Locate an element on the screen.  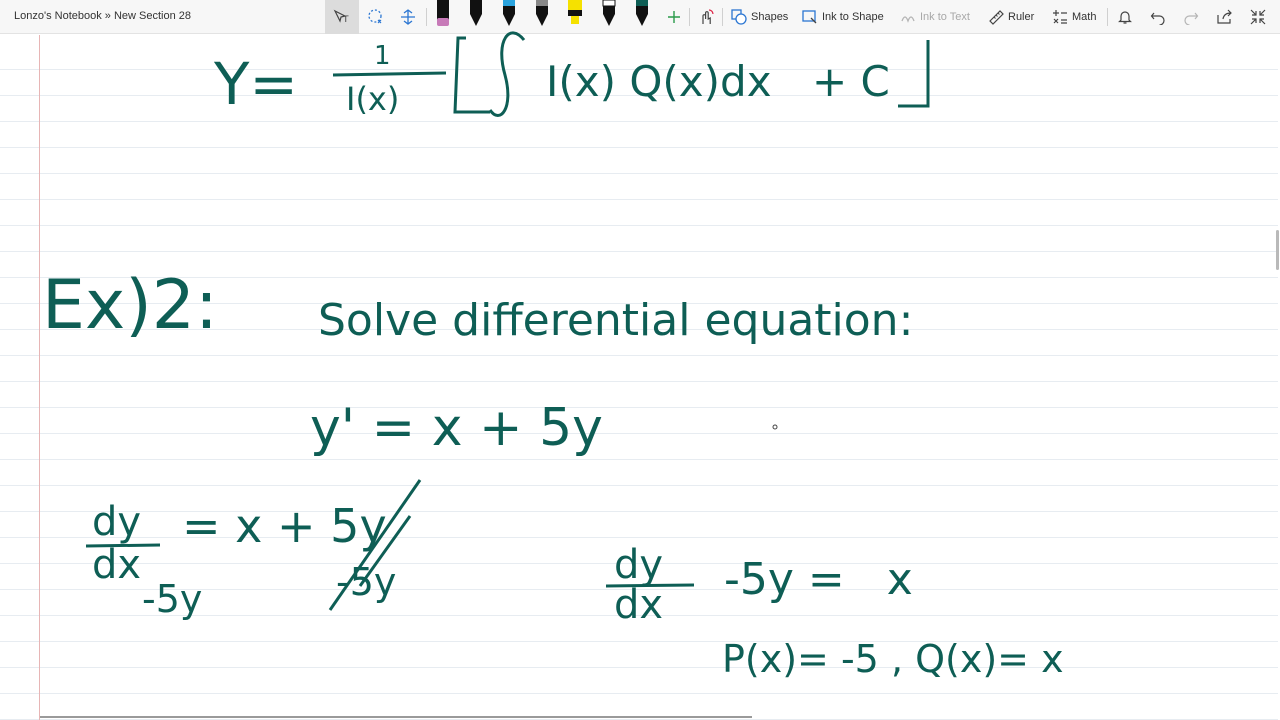
cursor-dot is located at coordinates (775, 427).